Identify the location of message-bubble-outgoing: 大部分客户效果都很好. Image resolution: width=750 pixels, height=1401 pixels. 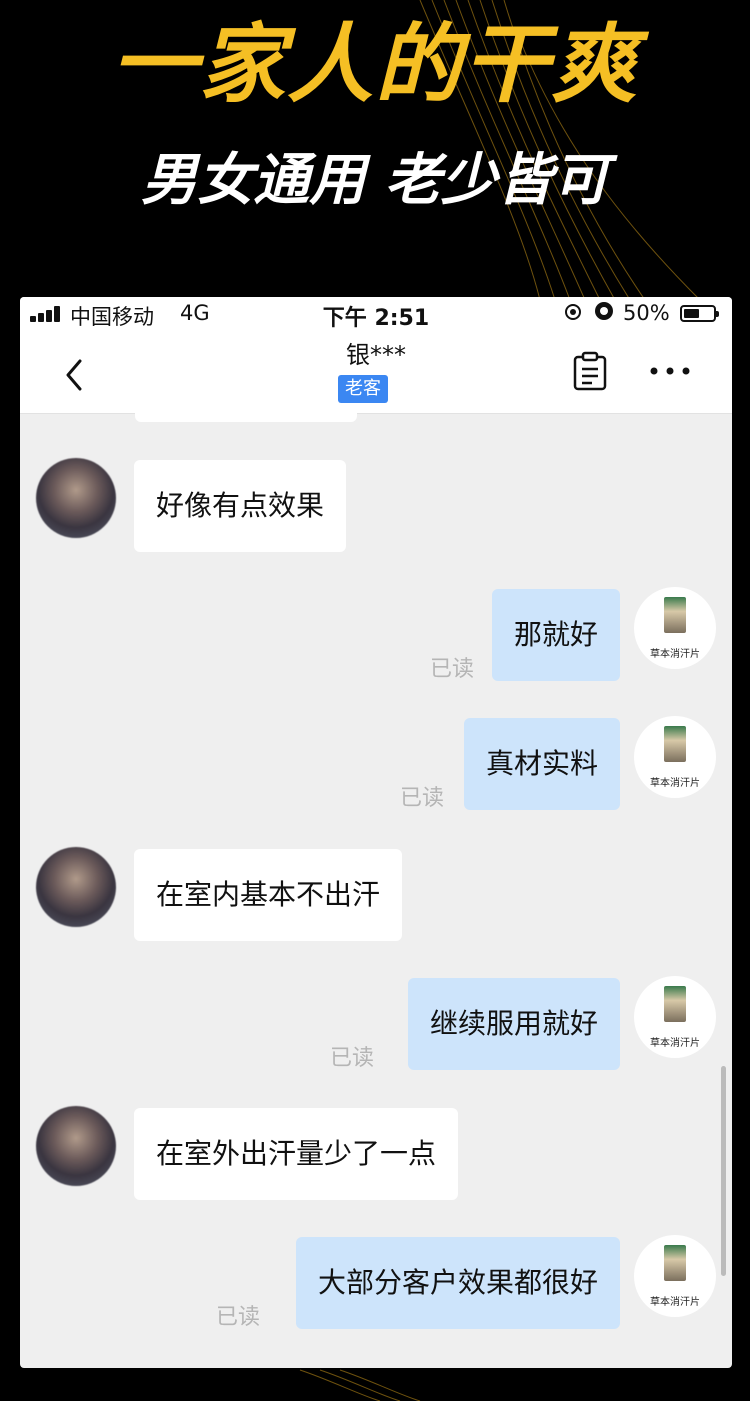
(457, 1283).